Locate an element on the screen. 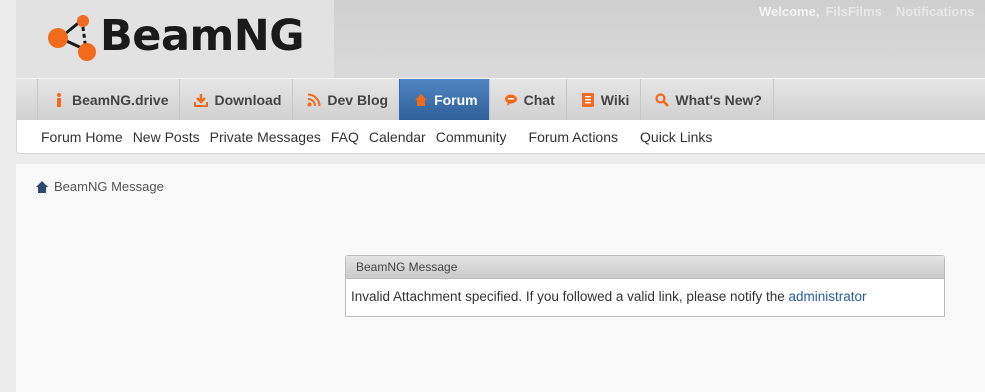 The width and height of the screenshot is (985, 392). logo-text: BeamNG is located at coordinates (202, 36).